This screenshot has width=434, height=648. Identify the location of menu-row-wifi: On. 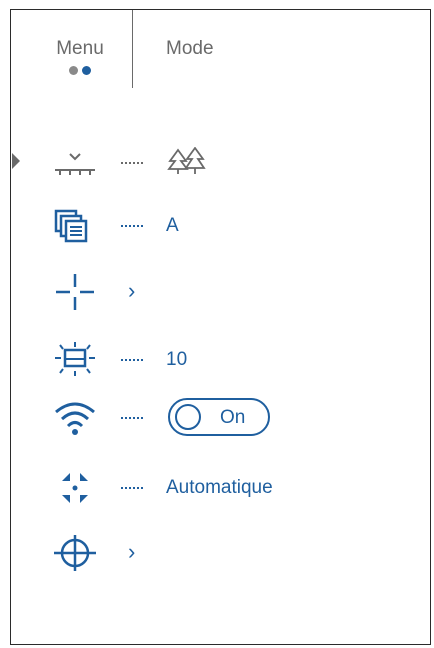
(210, 418).